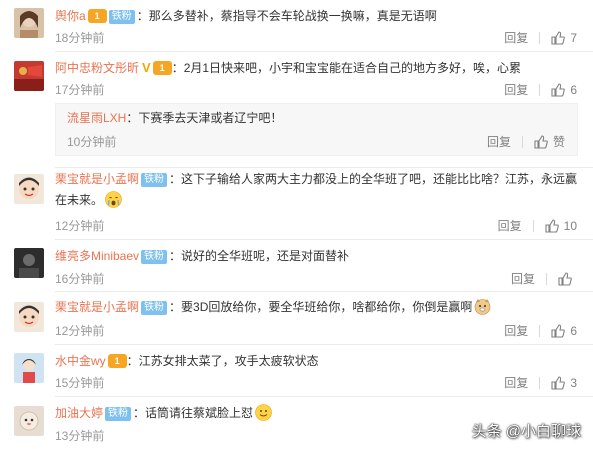 The width and height of the screenshot is (593, 449). Describe the element at coordinates (92, 142) in the screenshot. I see `comment-time: 10分钟前` at that location.